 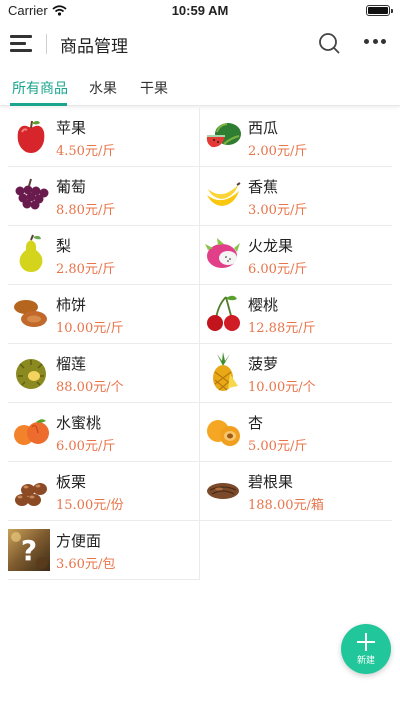 What do you see at coordinates (71, 187) in the screenshot?
I see `product-name: 葡萄` at bounding box center [71, 187].